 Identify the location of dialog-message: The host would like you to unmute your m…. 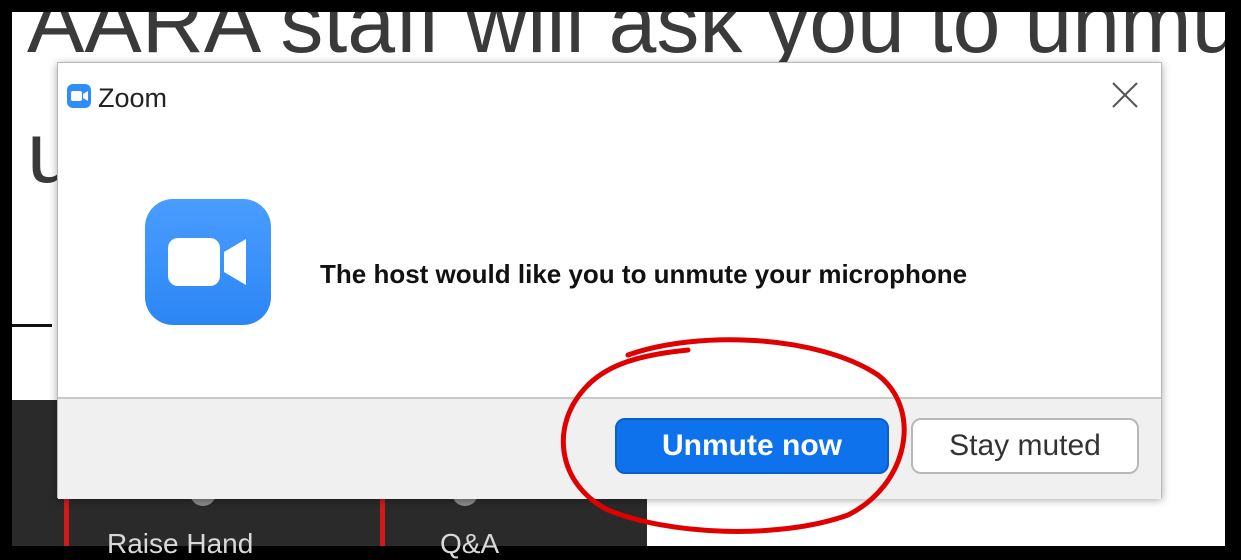
(644, 274).